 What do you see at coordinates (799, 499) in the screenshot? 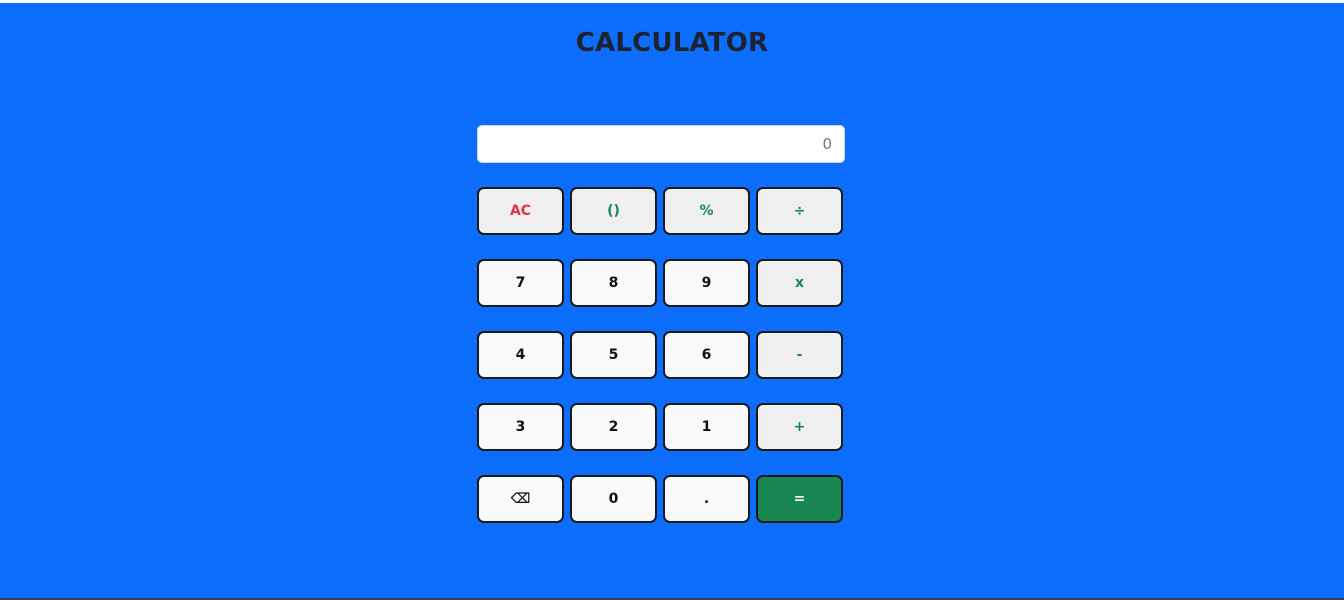
I see `equals-button: =` at bounding box center [799, 499].